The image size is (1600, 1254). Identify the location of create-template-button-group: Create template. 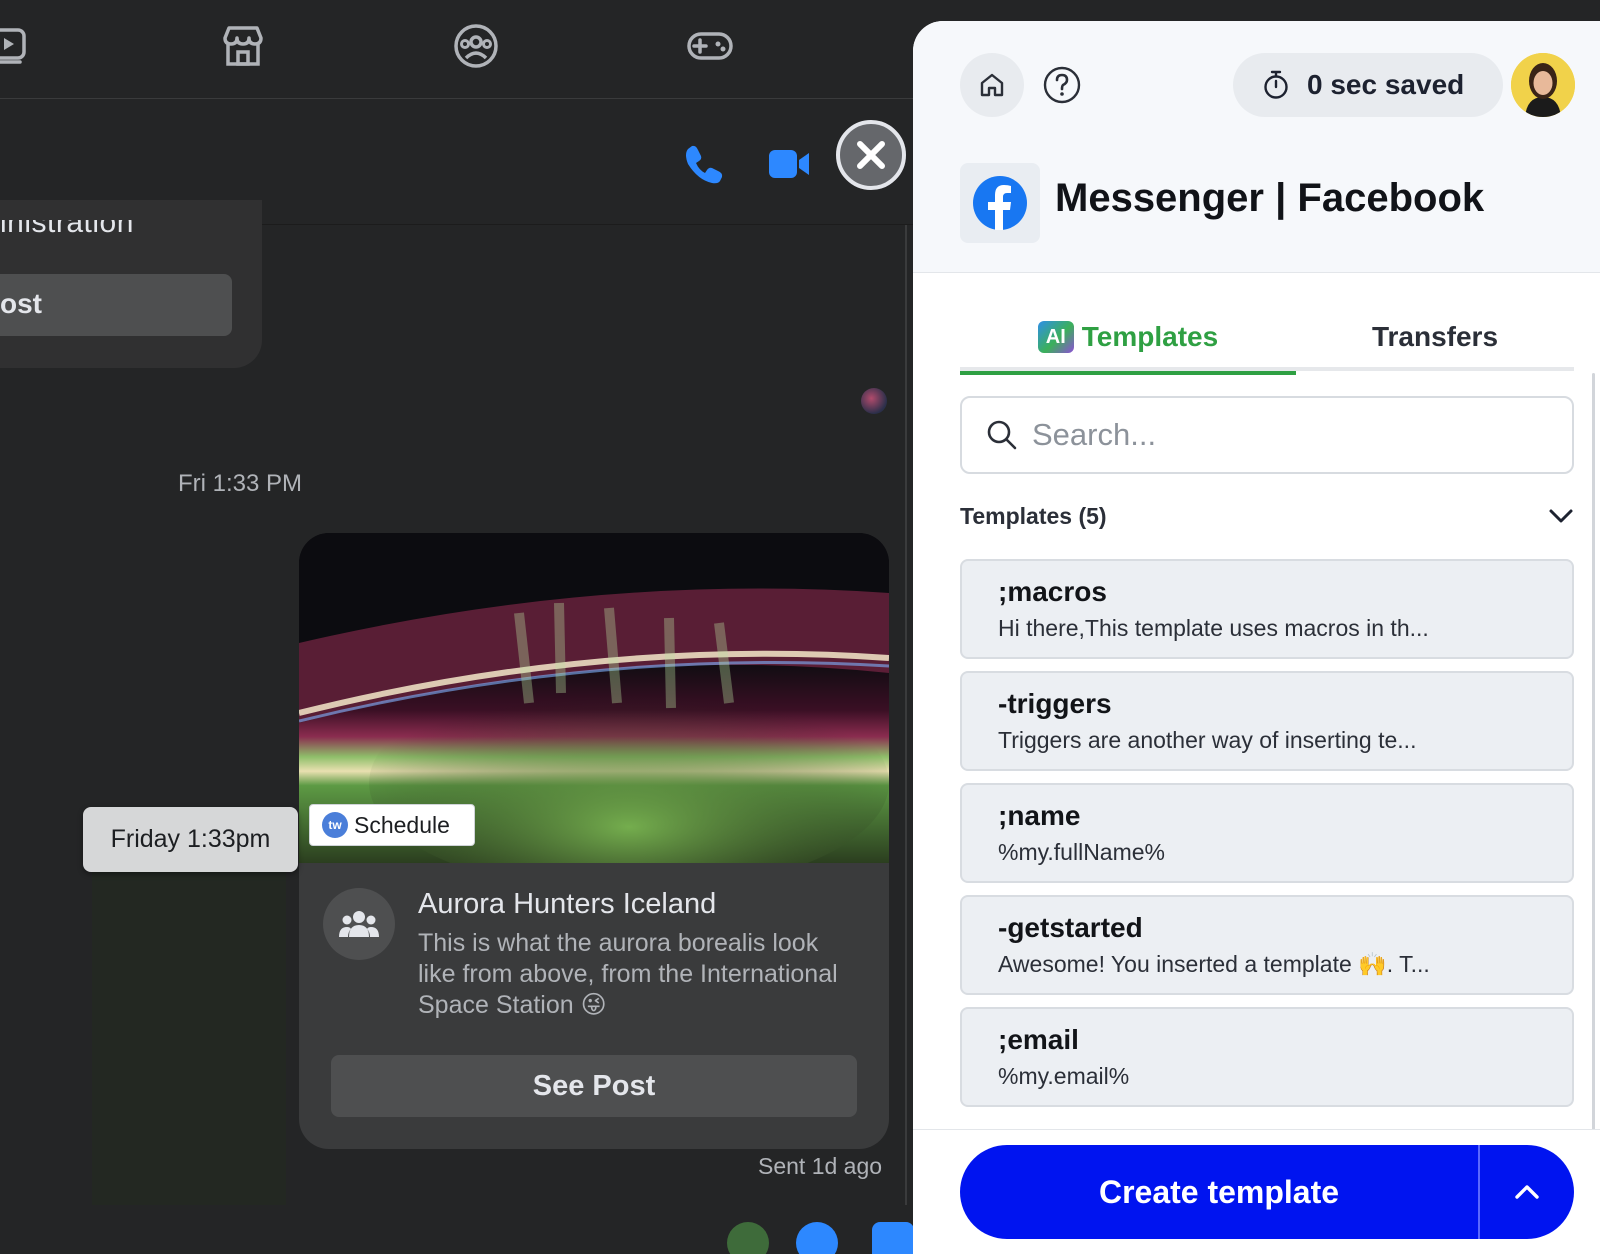
(1267, 1192).